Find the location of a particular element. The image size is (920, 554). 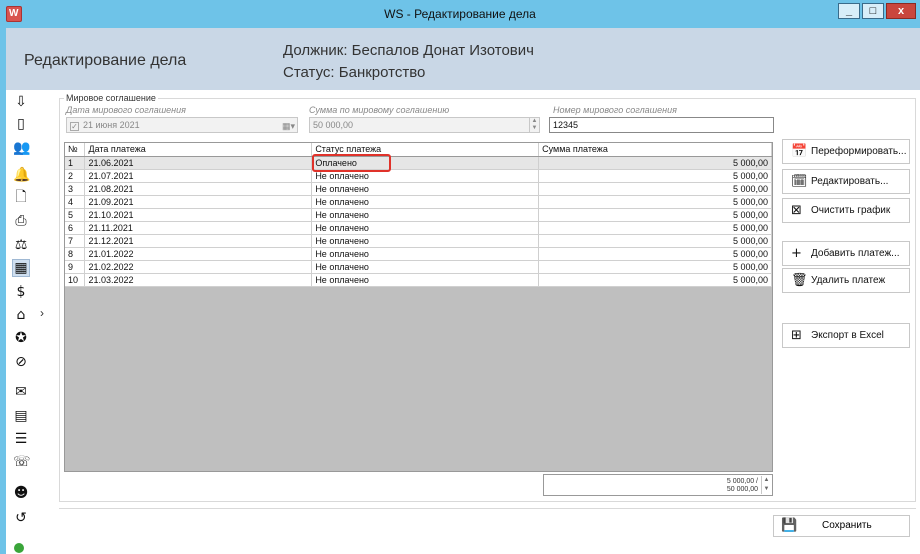

clear-schedule-button: ⊠ Очистить график is located at coordinates (846, 210).